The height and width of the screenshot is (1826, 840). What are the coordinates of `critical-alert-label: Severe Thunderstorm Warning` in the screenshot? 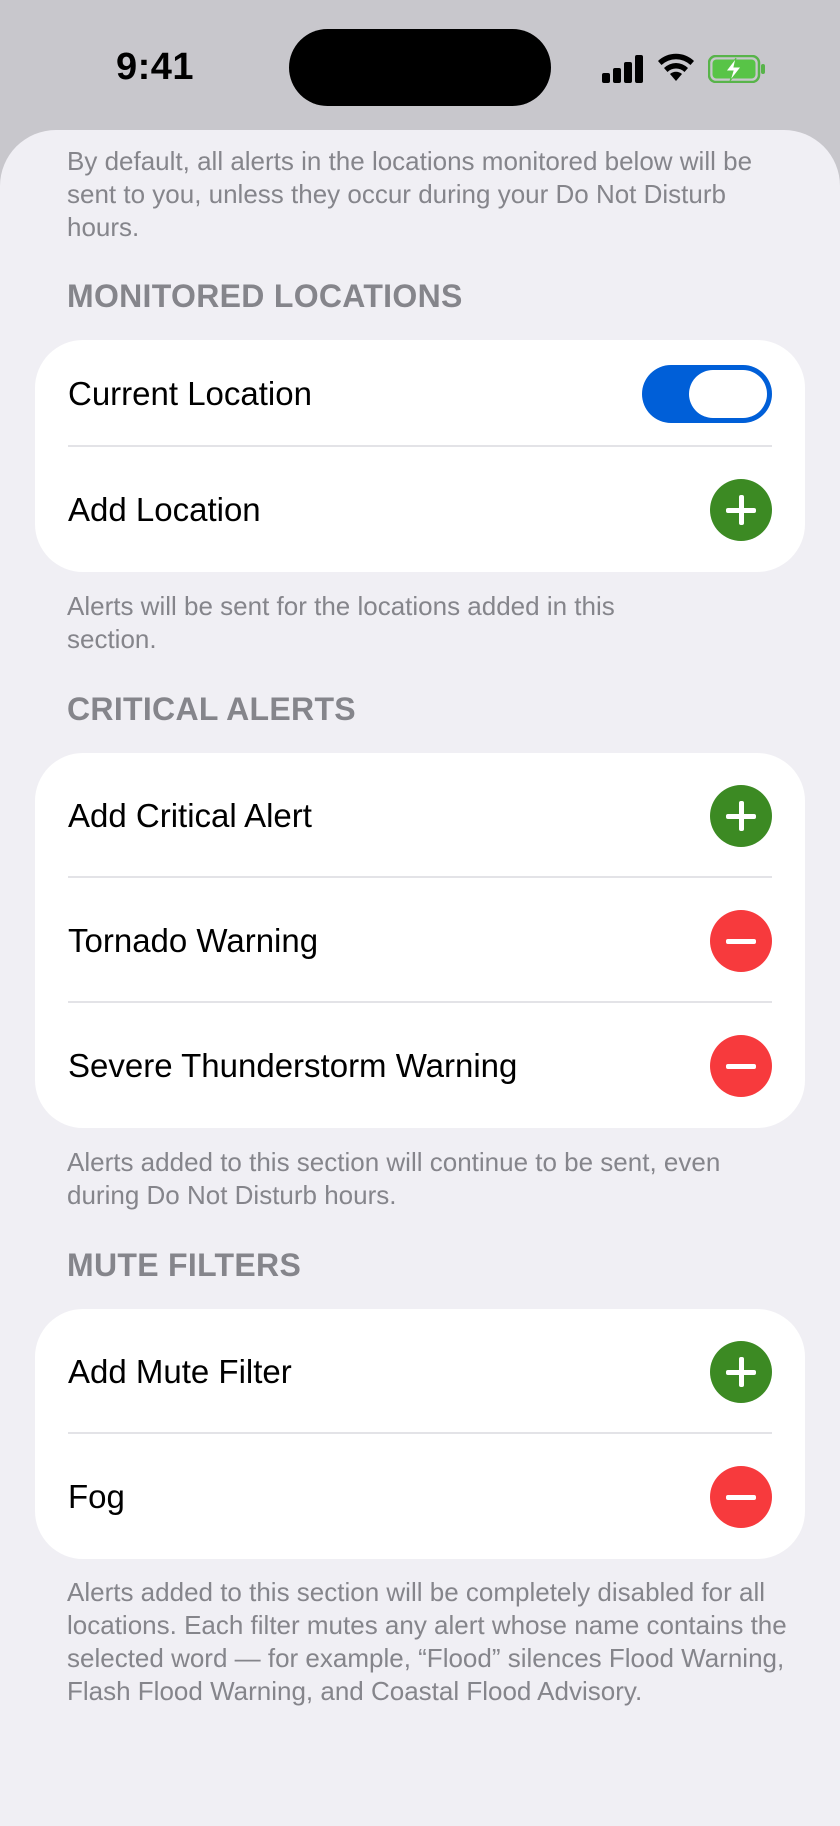 It's located at (293, 1065).